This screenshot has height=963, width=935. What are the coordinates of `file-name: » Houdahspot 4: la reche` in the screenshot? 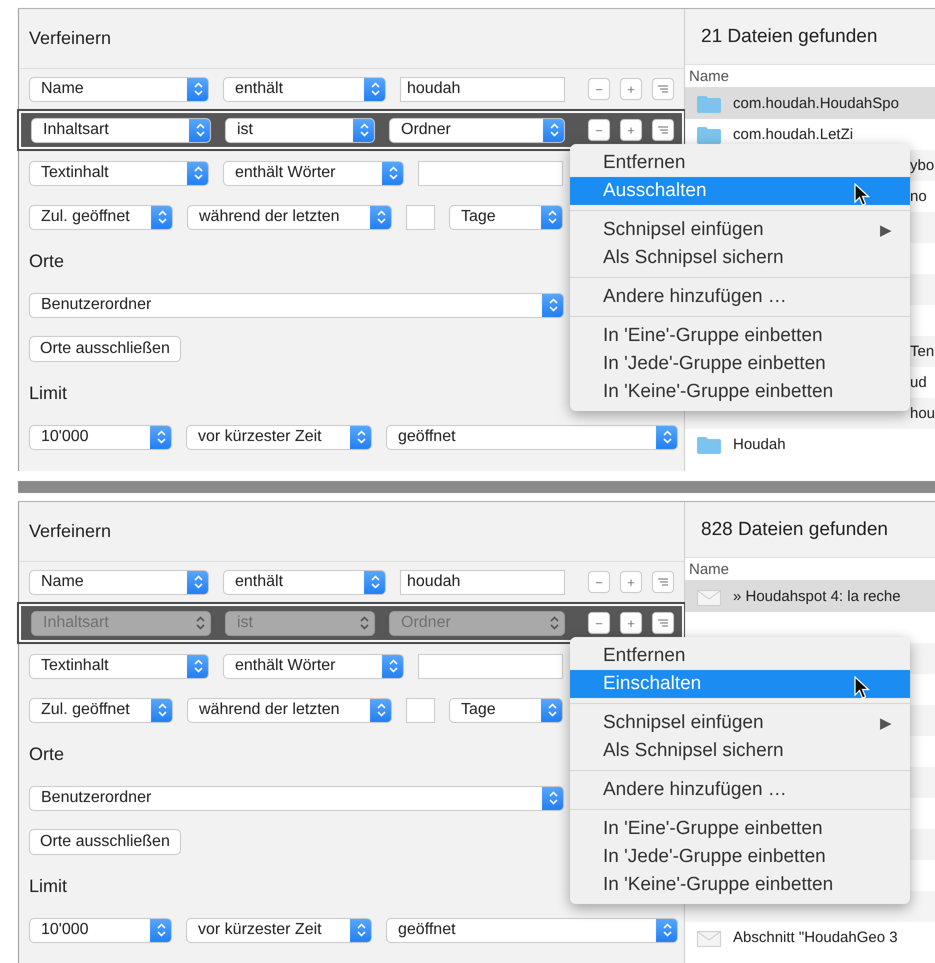 It's located at (817, 596).